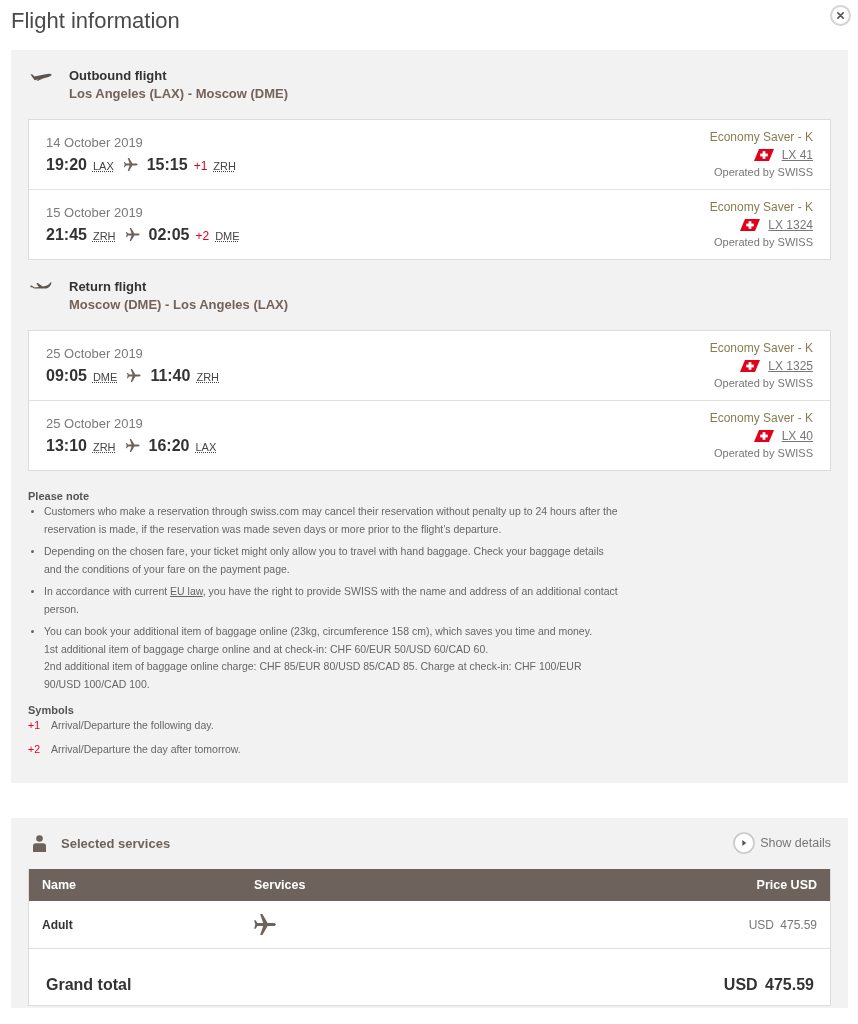 This screenshot has width=858, height=1024. What do you see at coordinates (797, 154) in the screenshot?
I see `flight-number-link: LX 41` at bounding box center [797, 154].